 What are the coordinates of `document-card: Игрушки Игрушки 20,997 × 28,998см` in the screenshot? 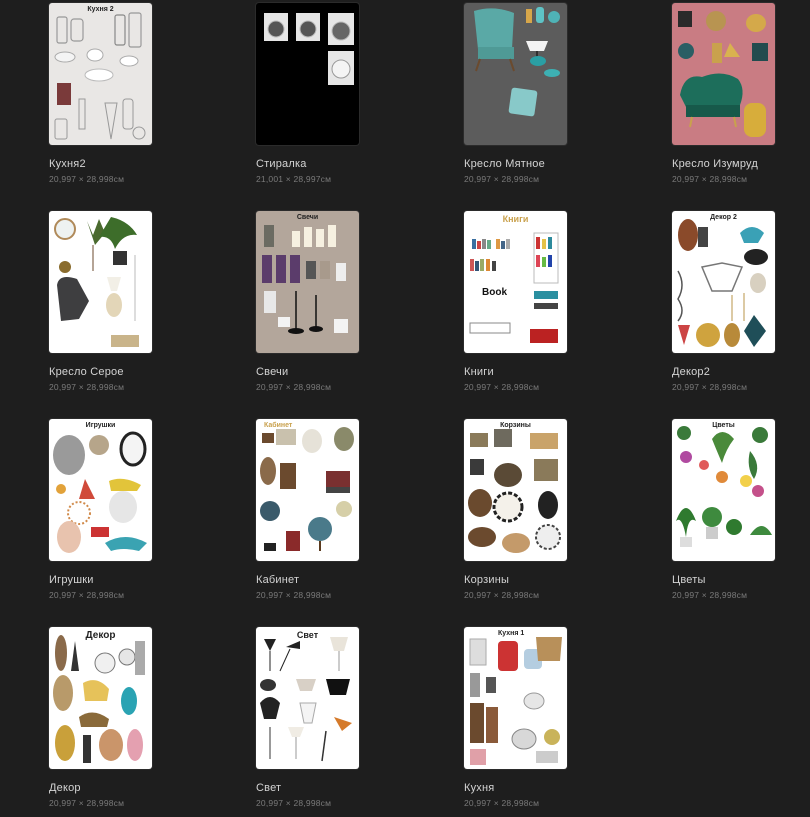 It's located at (124, 514).